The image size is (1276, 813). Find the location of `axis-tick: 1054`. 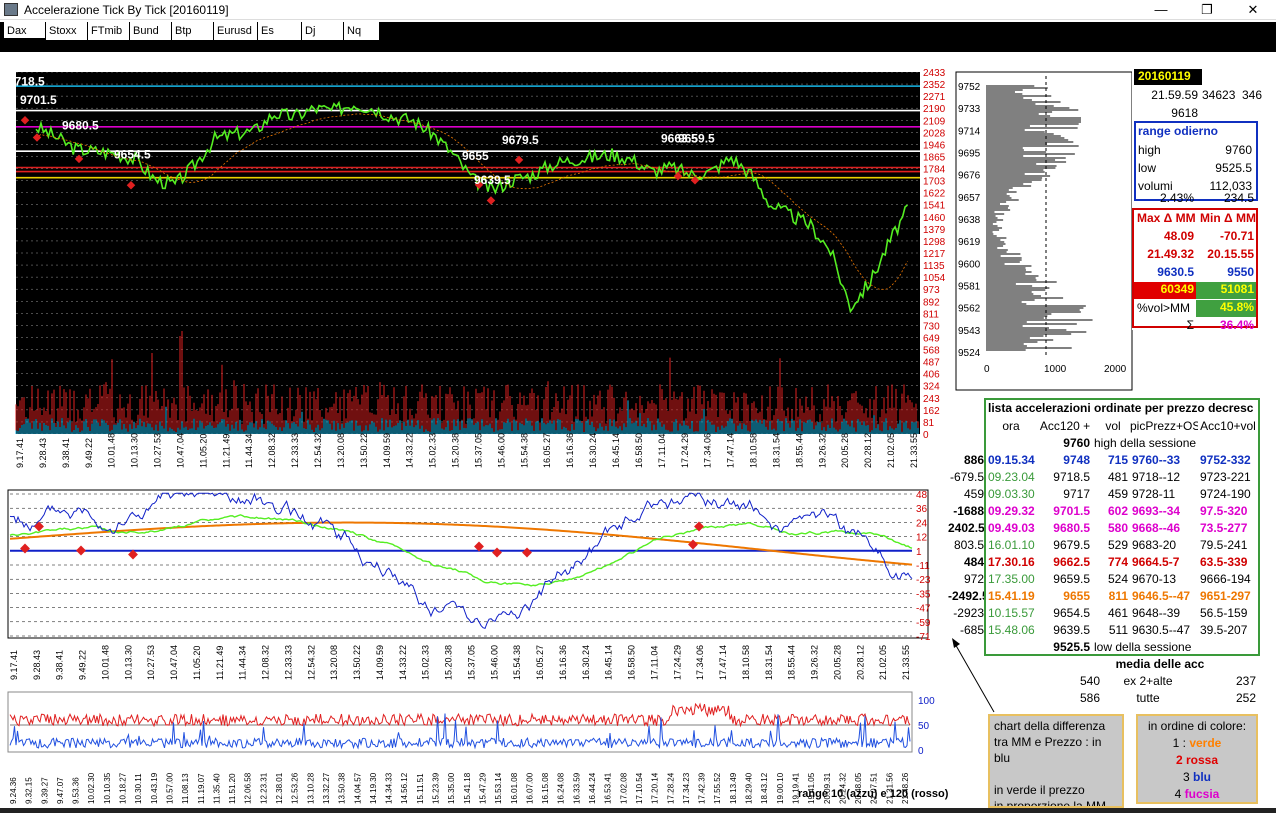

axis-tick: 1054 is located at coordinates (934, 278).